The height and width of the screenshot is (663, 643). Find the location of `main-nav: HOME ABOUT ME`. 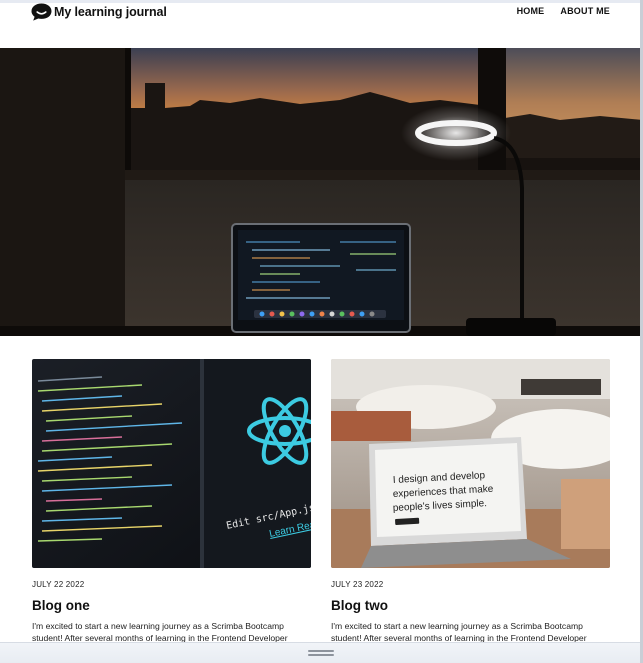

main-nav: HOME ABOUT ME is located at coordinates (563, 11).